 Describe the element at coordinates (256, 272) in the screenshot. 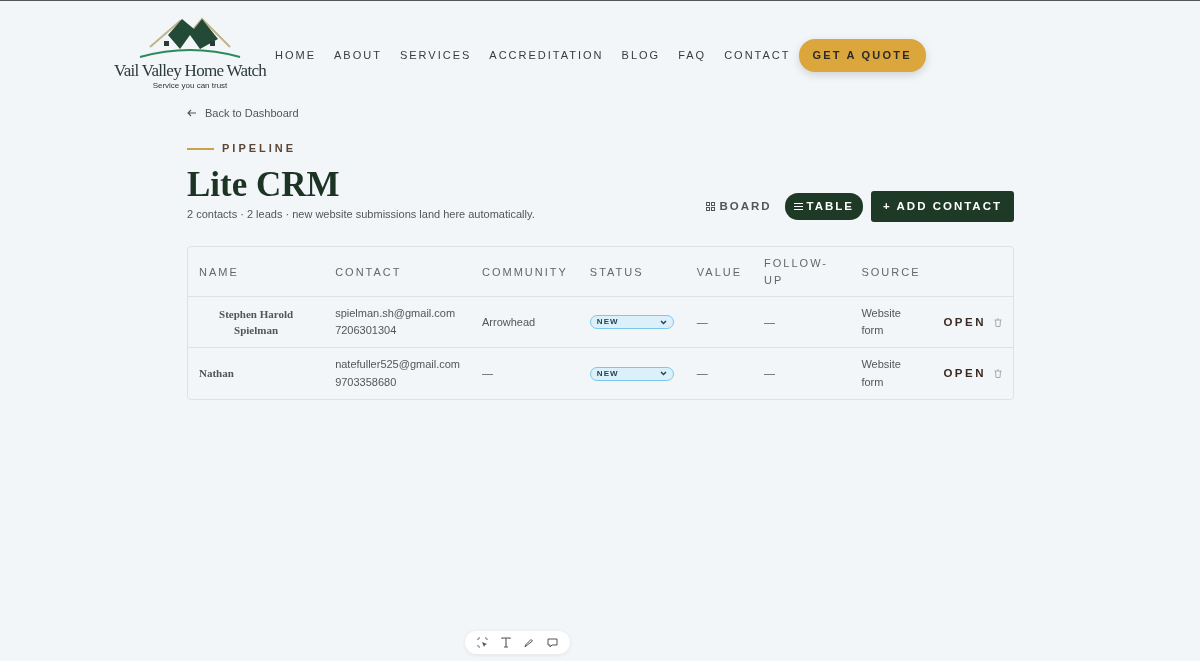

I see `column-header: NAME` at that location.